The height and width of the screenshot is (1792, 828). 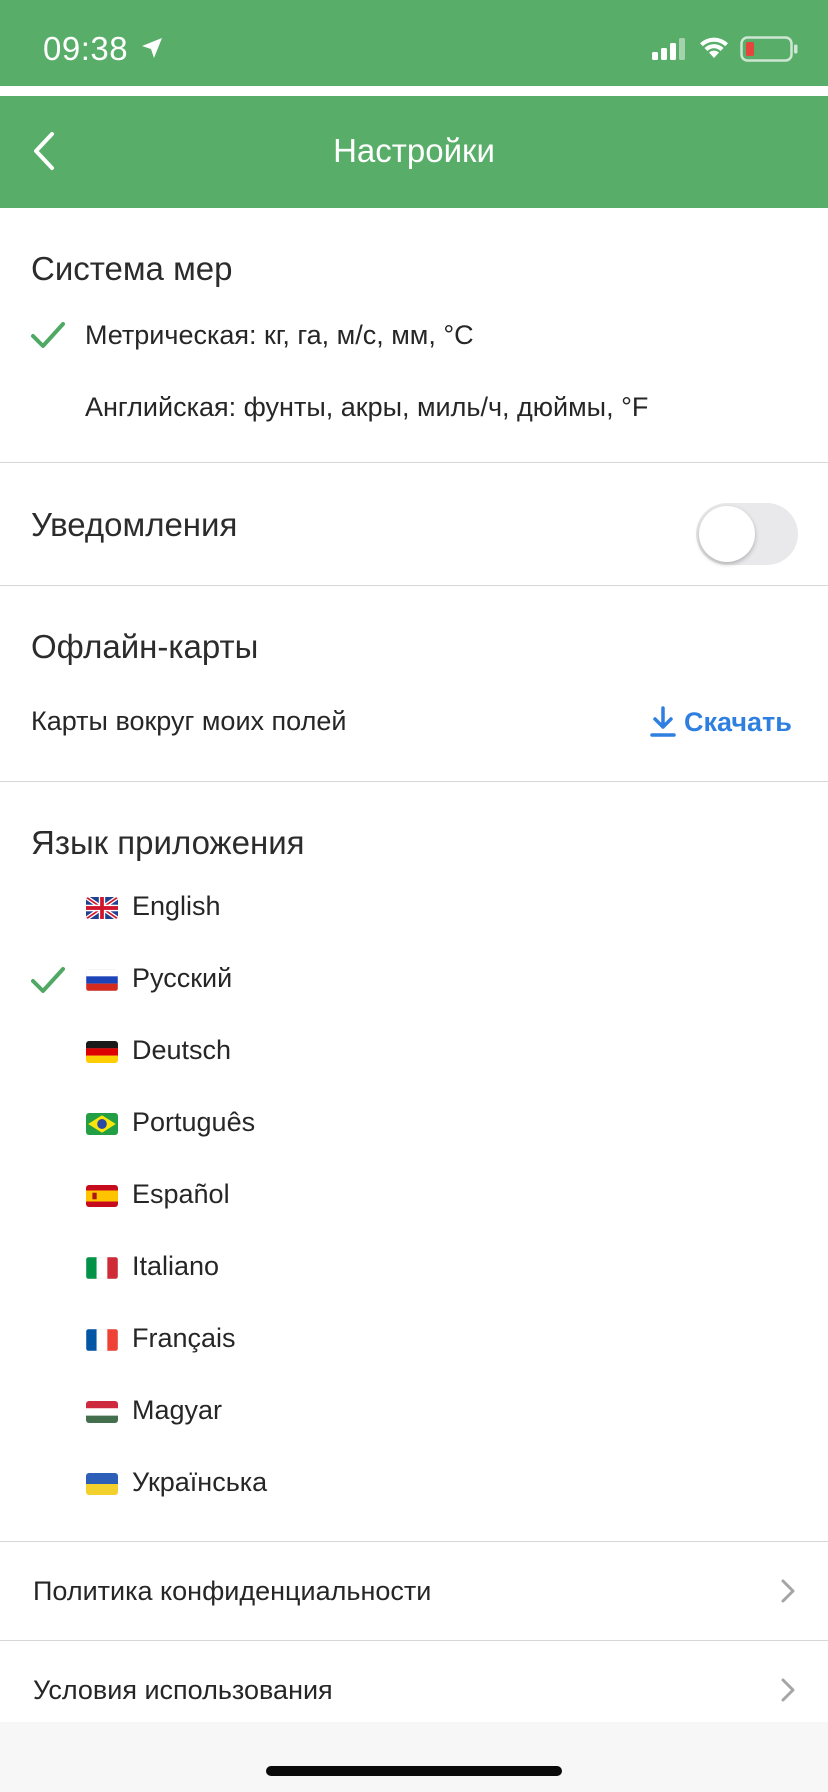 I want to click on language-section-title: Язык приложения, so click(x=168, y=842).